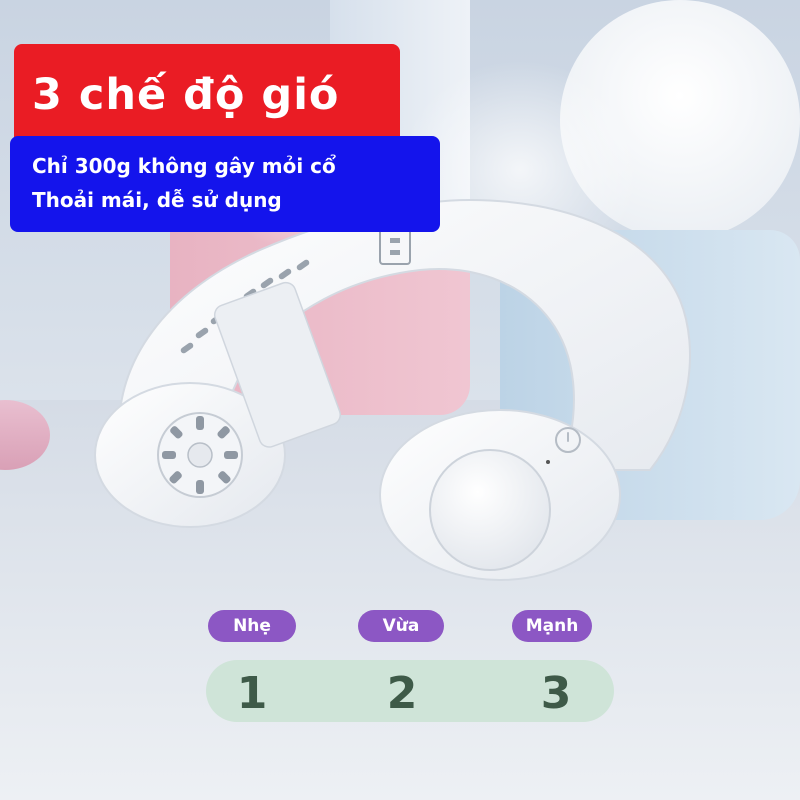  I want to click on title-text: 3 chế độ gió, so click(186, 95).